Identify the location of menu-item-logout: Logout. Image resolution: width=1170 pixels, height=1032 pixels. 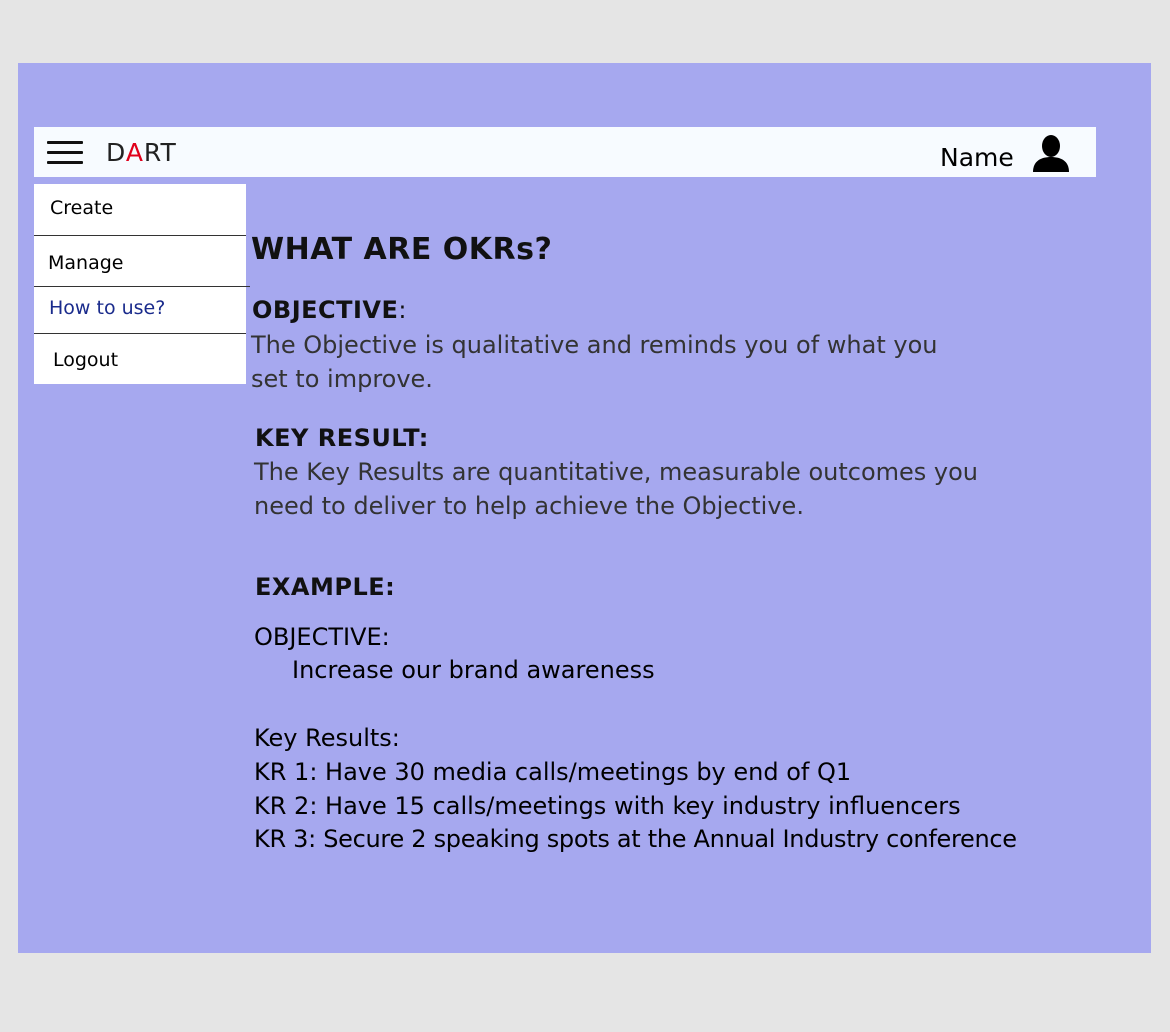
(159, 360).